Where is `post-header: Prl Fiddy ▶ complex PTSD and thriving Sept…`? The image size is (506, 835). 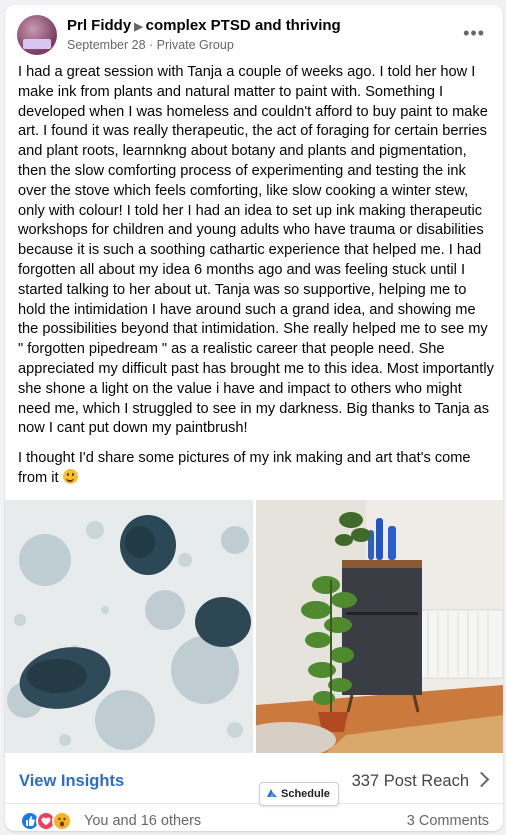 post-header: Prl Fiddy ▶ complex PTSD and thriving Sept… is located at coordinates (254, 32).